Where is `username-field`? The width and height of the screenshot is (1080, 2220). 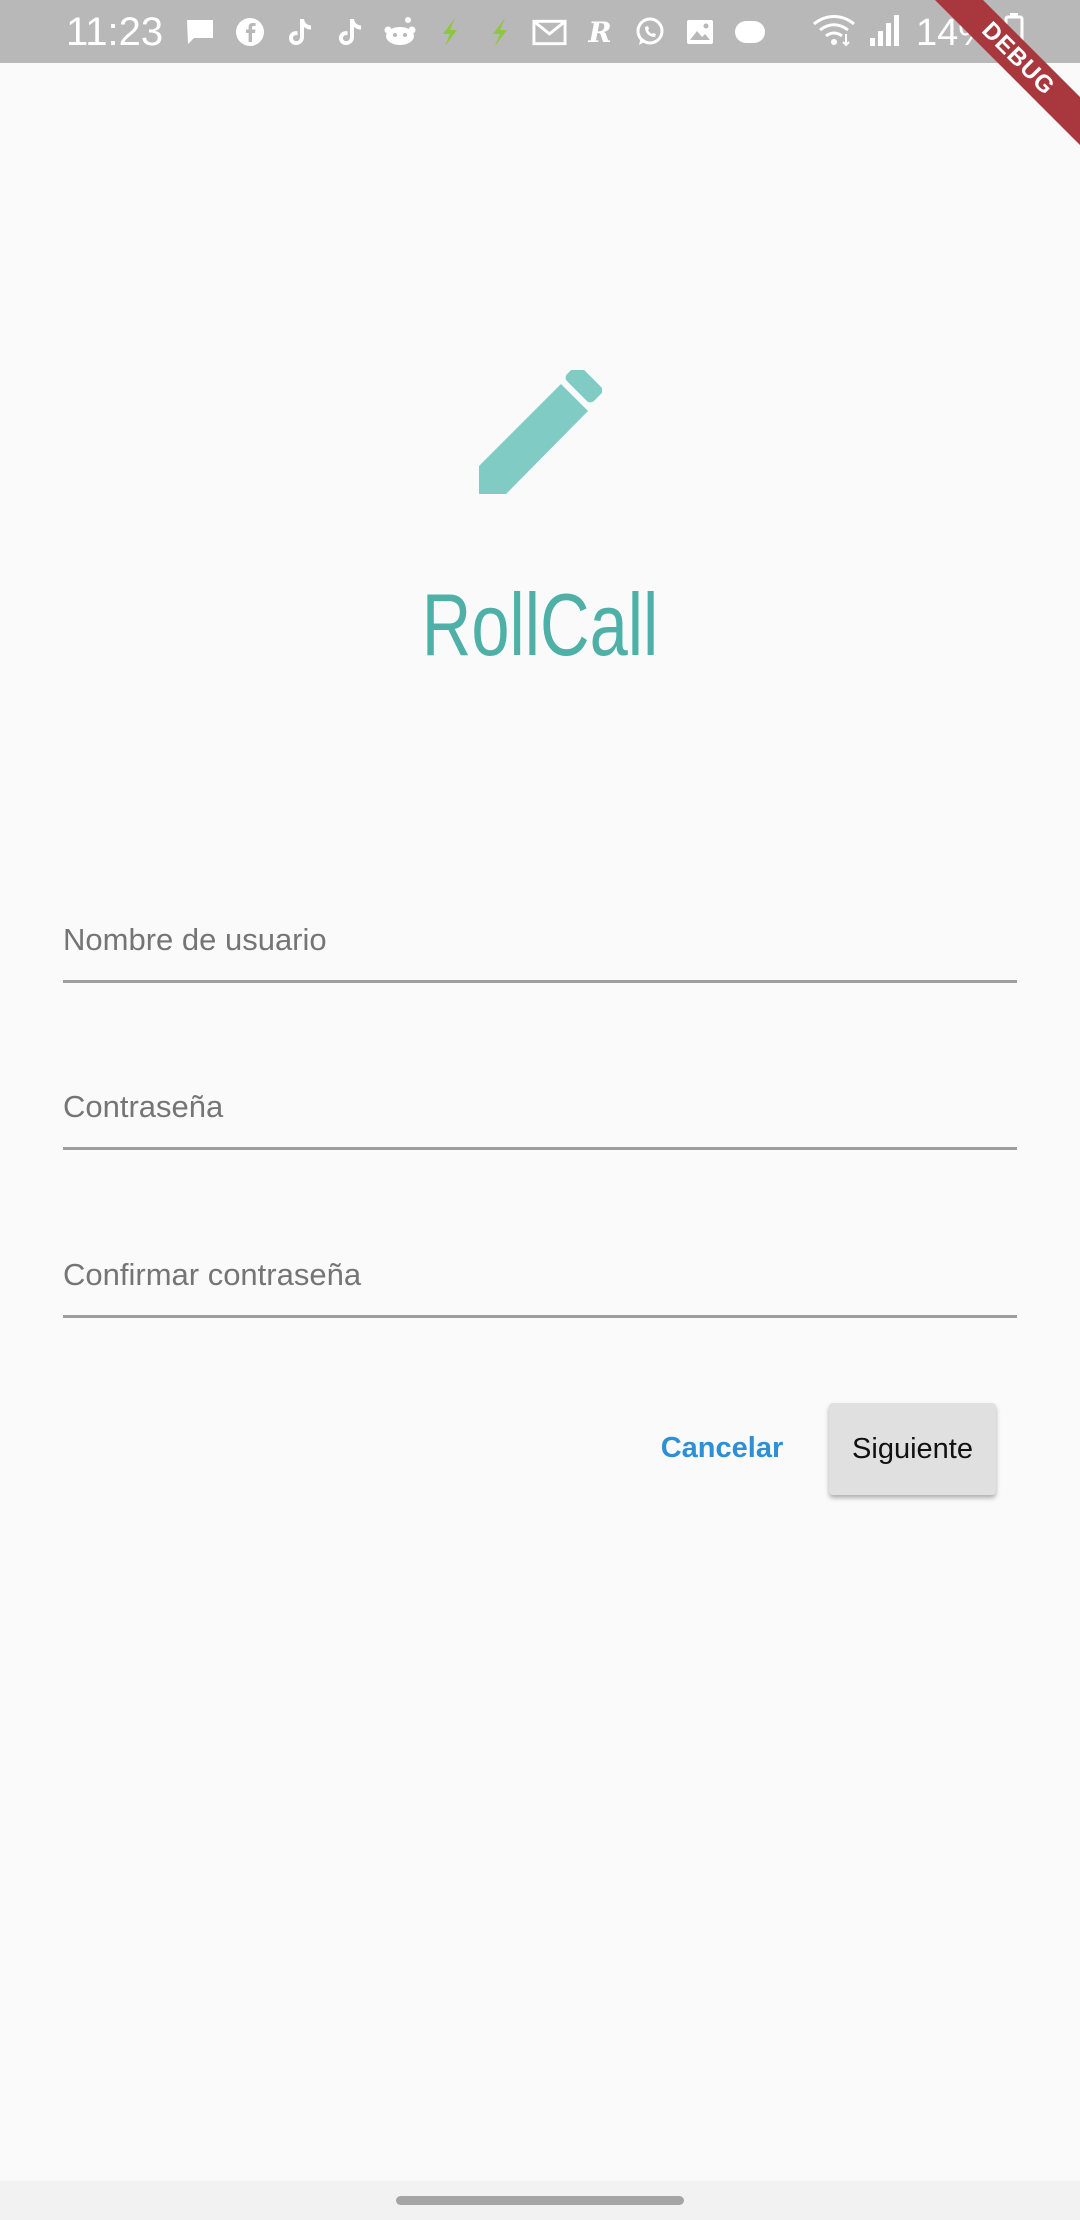 username-field is located at coordinates (540, 941).